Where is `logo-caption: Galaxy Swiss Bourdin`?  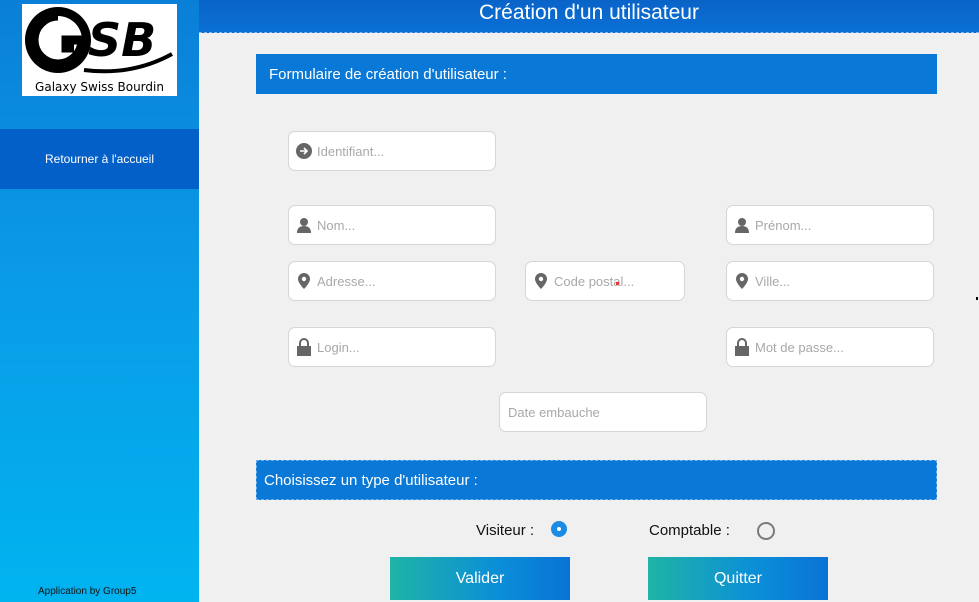
logo-caption: Galaxy Swiss Bourdin is located at coordinates (99, 87).